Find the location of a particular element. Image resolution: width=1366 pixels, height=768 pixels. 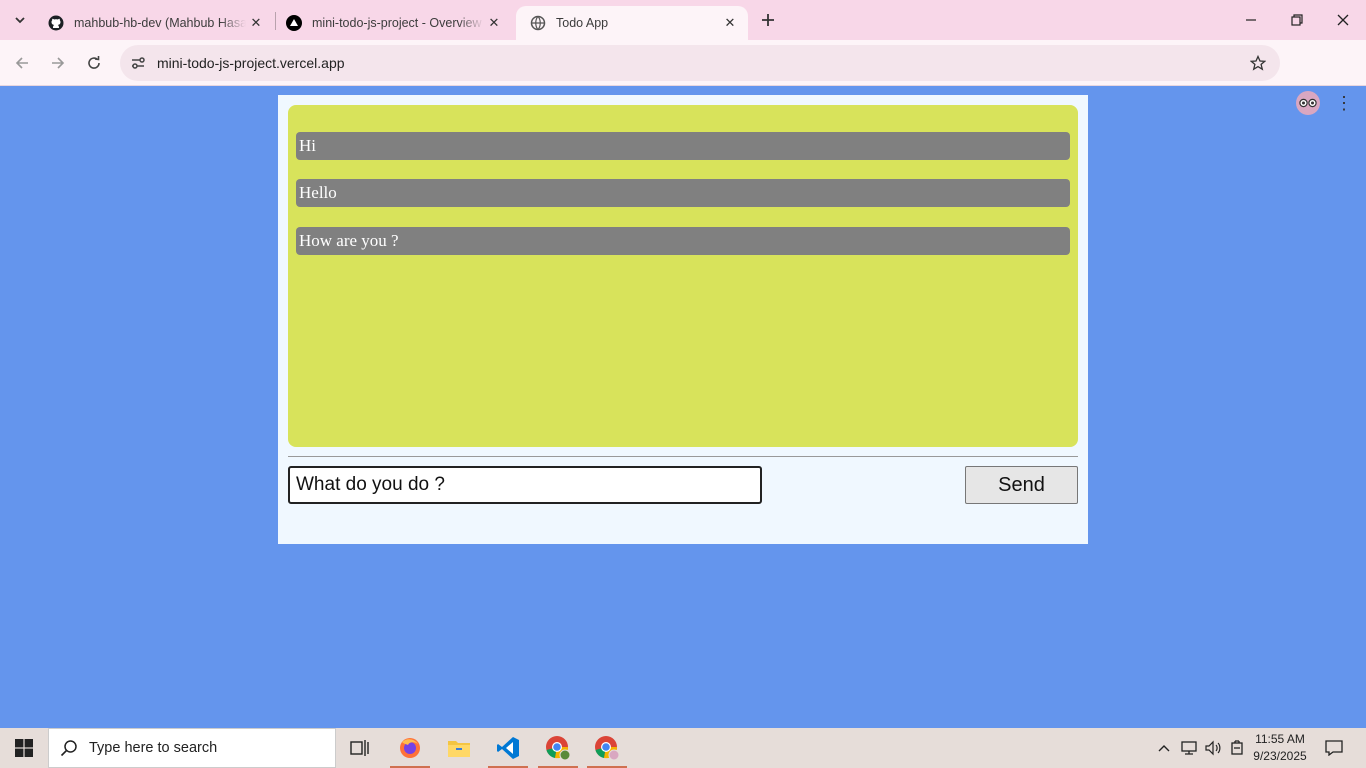

search-placeholder: Type here to search is located at coordinates (153, 748).